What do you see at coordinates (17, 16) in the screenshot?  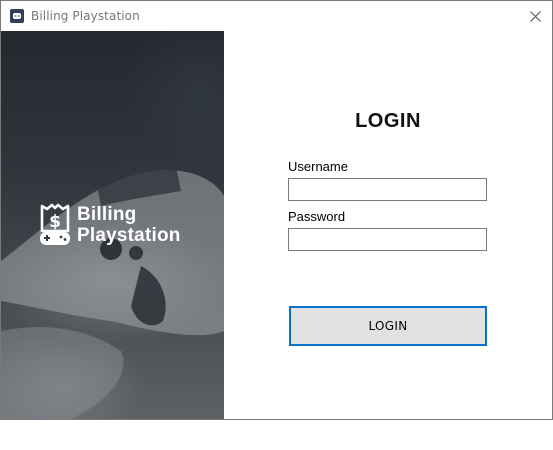 I see `gamepad-icon` at bounding box center [17, 16].